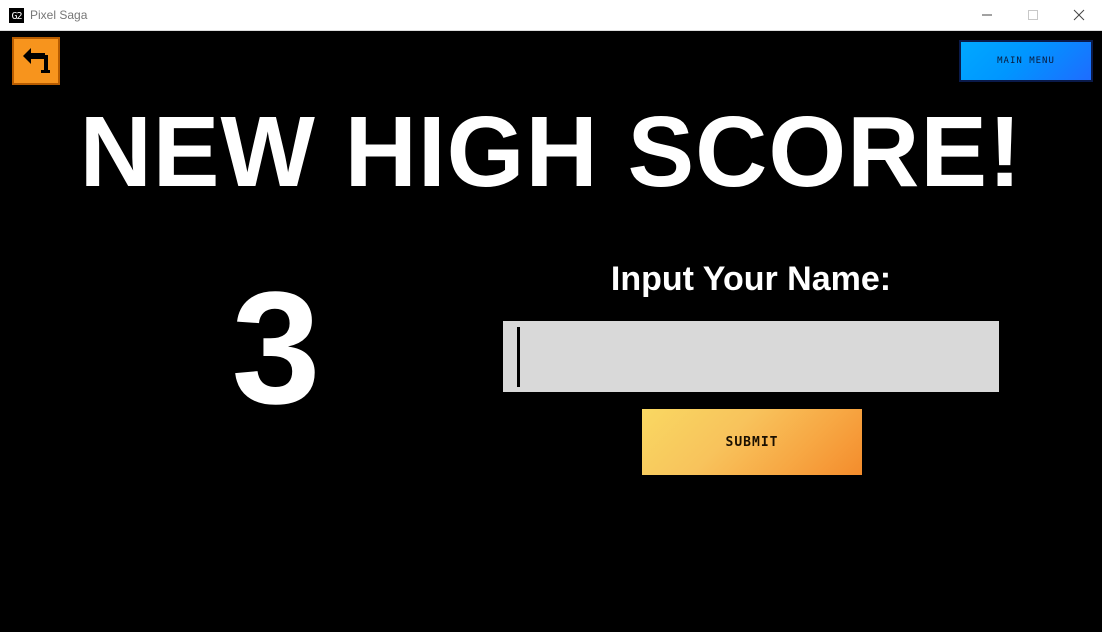 This screenshot has height=632, width=1102. I want to click on text-caret, so click(518, 357).